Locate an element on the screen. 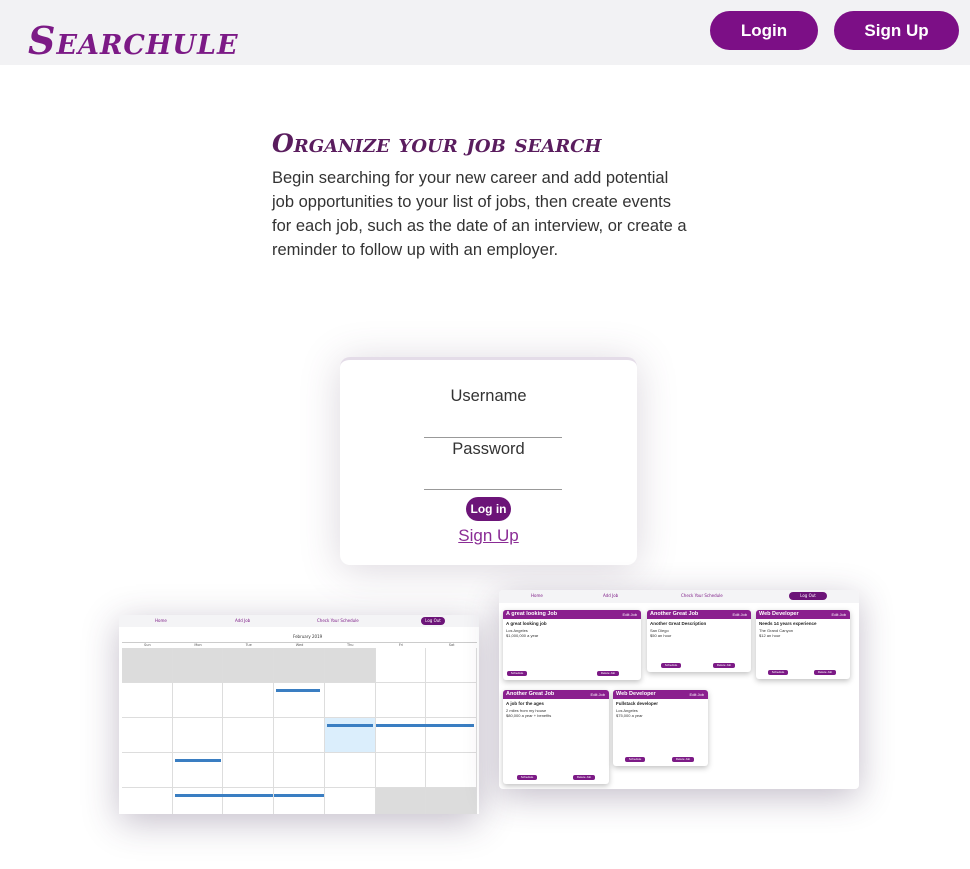 The image size is (970, 869). job-description: A job for the ages is located at coordinates (525, 703).